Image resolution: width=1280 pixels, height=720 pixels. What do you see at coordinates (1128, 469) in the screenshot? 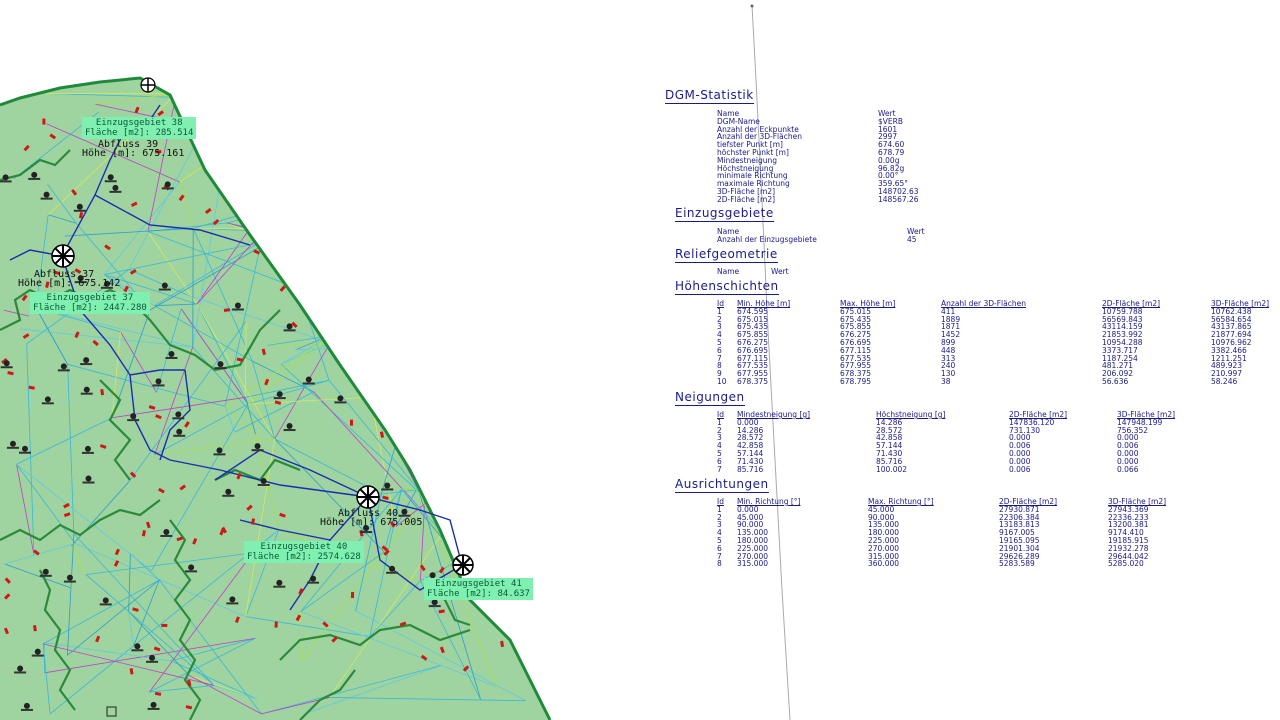
I see `table-cell: 0.066` at bounding box center [1128, 469].